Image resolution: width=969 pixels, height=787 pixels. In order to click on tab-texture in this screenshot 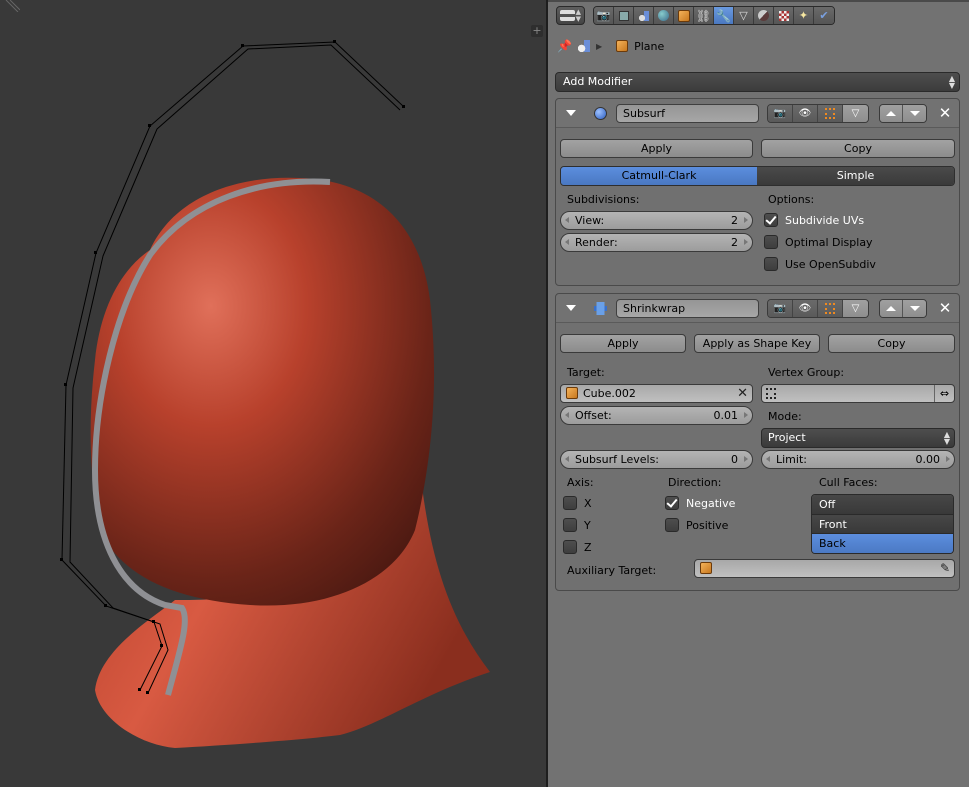, I will do `click(784, 15)`.